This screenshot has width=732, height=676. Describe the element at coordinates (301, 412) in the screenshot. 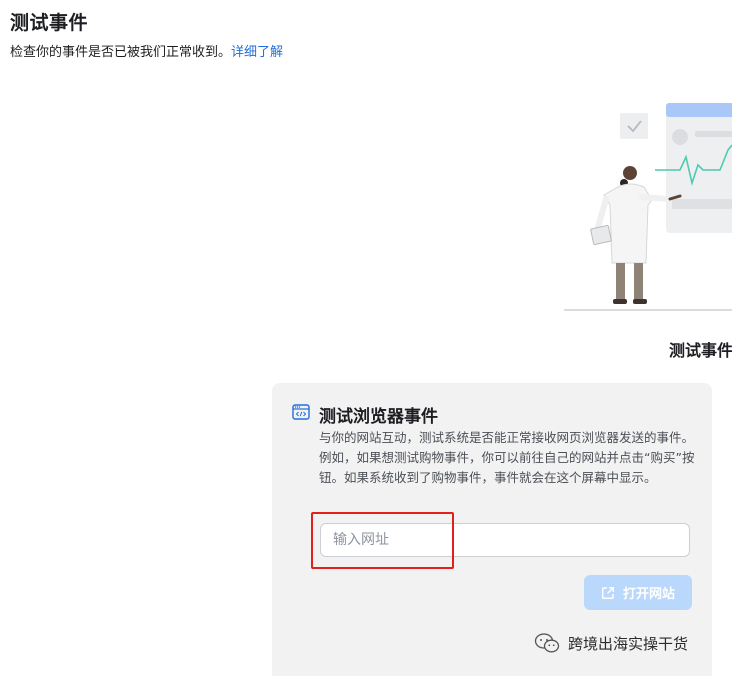

I see `browser-code-icon` at that location.